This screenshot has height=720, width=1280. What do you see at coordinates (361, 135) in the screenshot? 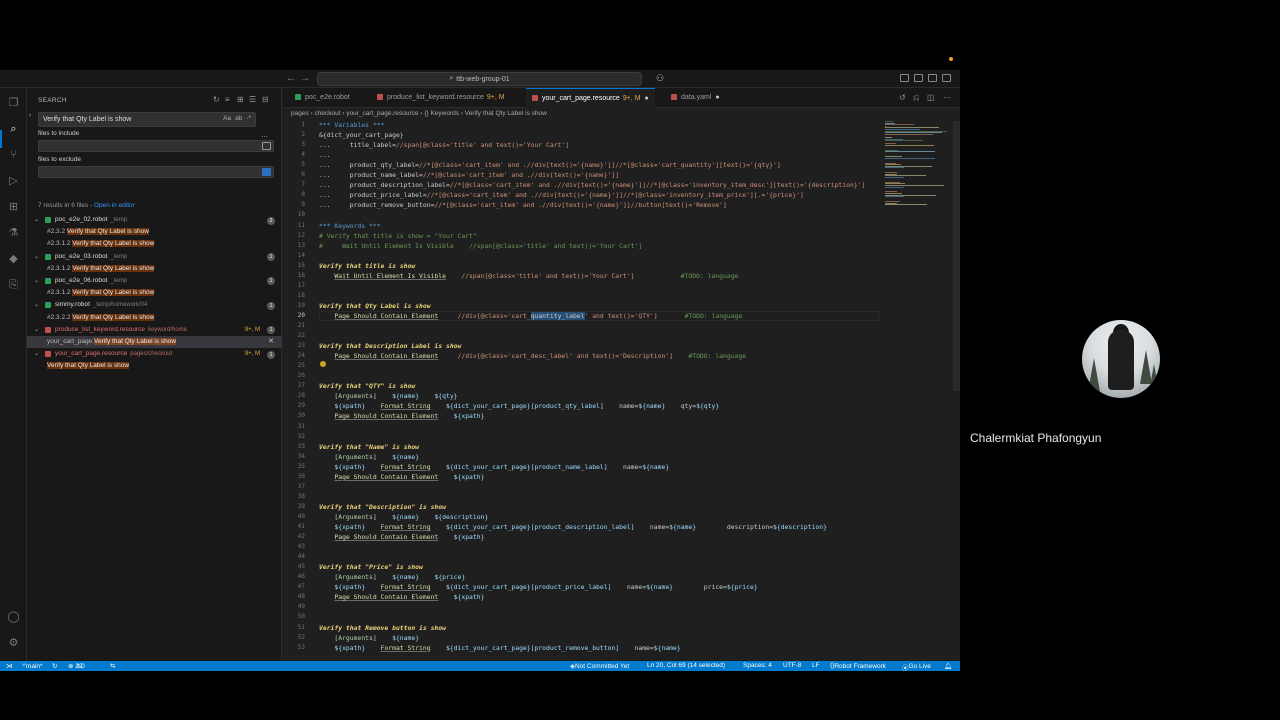
I see `code-line: &{dict_your_cart_page}` at bounding box center [361, 135].